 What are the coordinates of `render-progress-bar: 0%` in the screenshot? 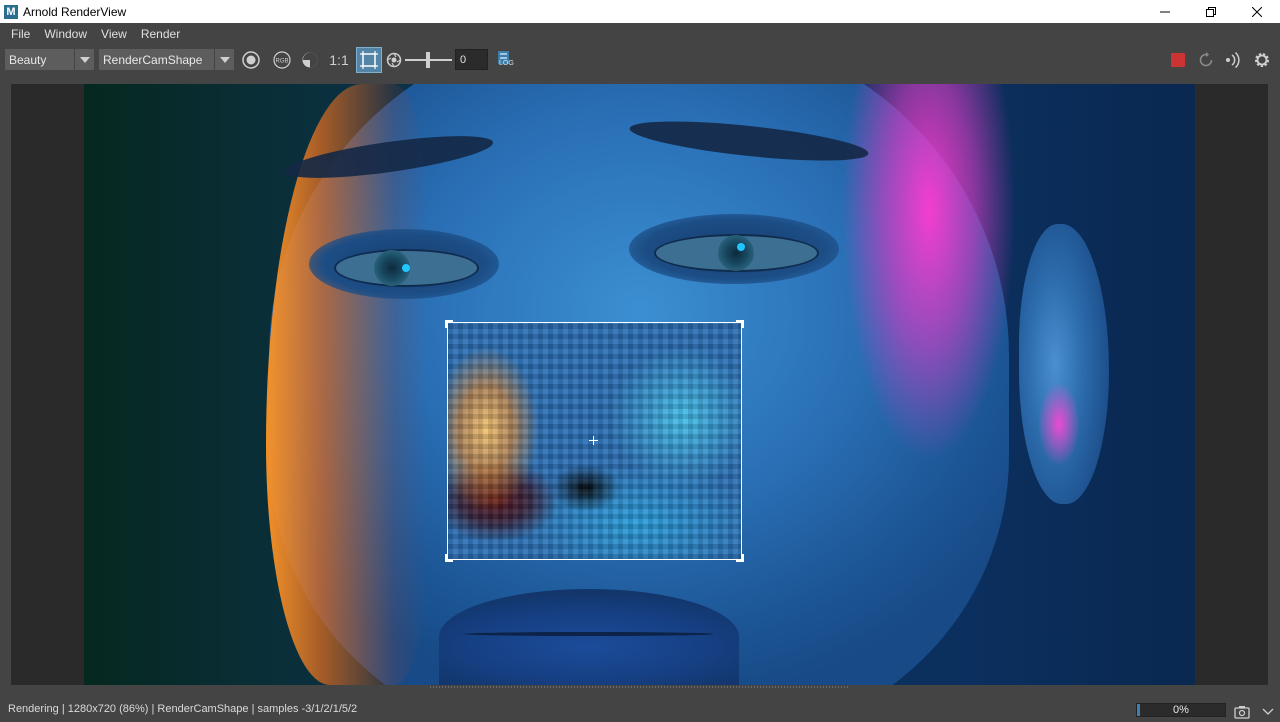 It's located at (1181, 710).